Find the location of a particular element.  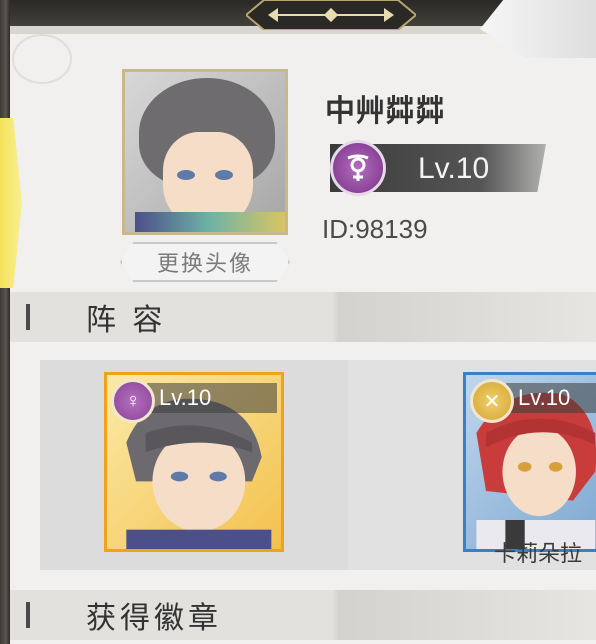

badges-title: 获得徽章 is located at coordinates (154, 618).